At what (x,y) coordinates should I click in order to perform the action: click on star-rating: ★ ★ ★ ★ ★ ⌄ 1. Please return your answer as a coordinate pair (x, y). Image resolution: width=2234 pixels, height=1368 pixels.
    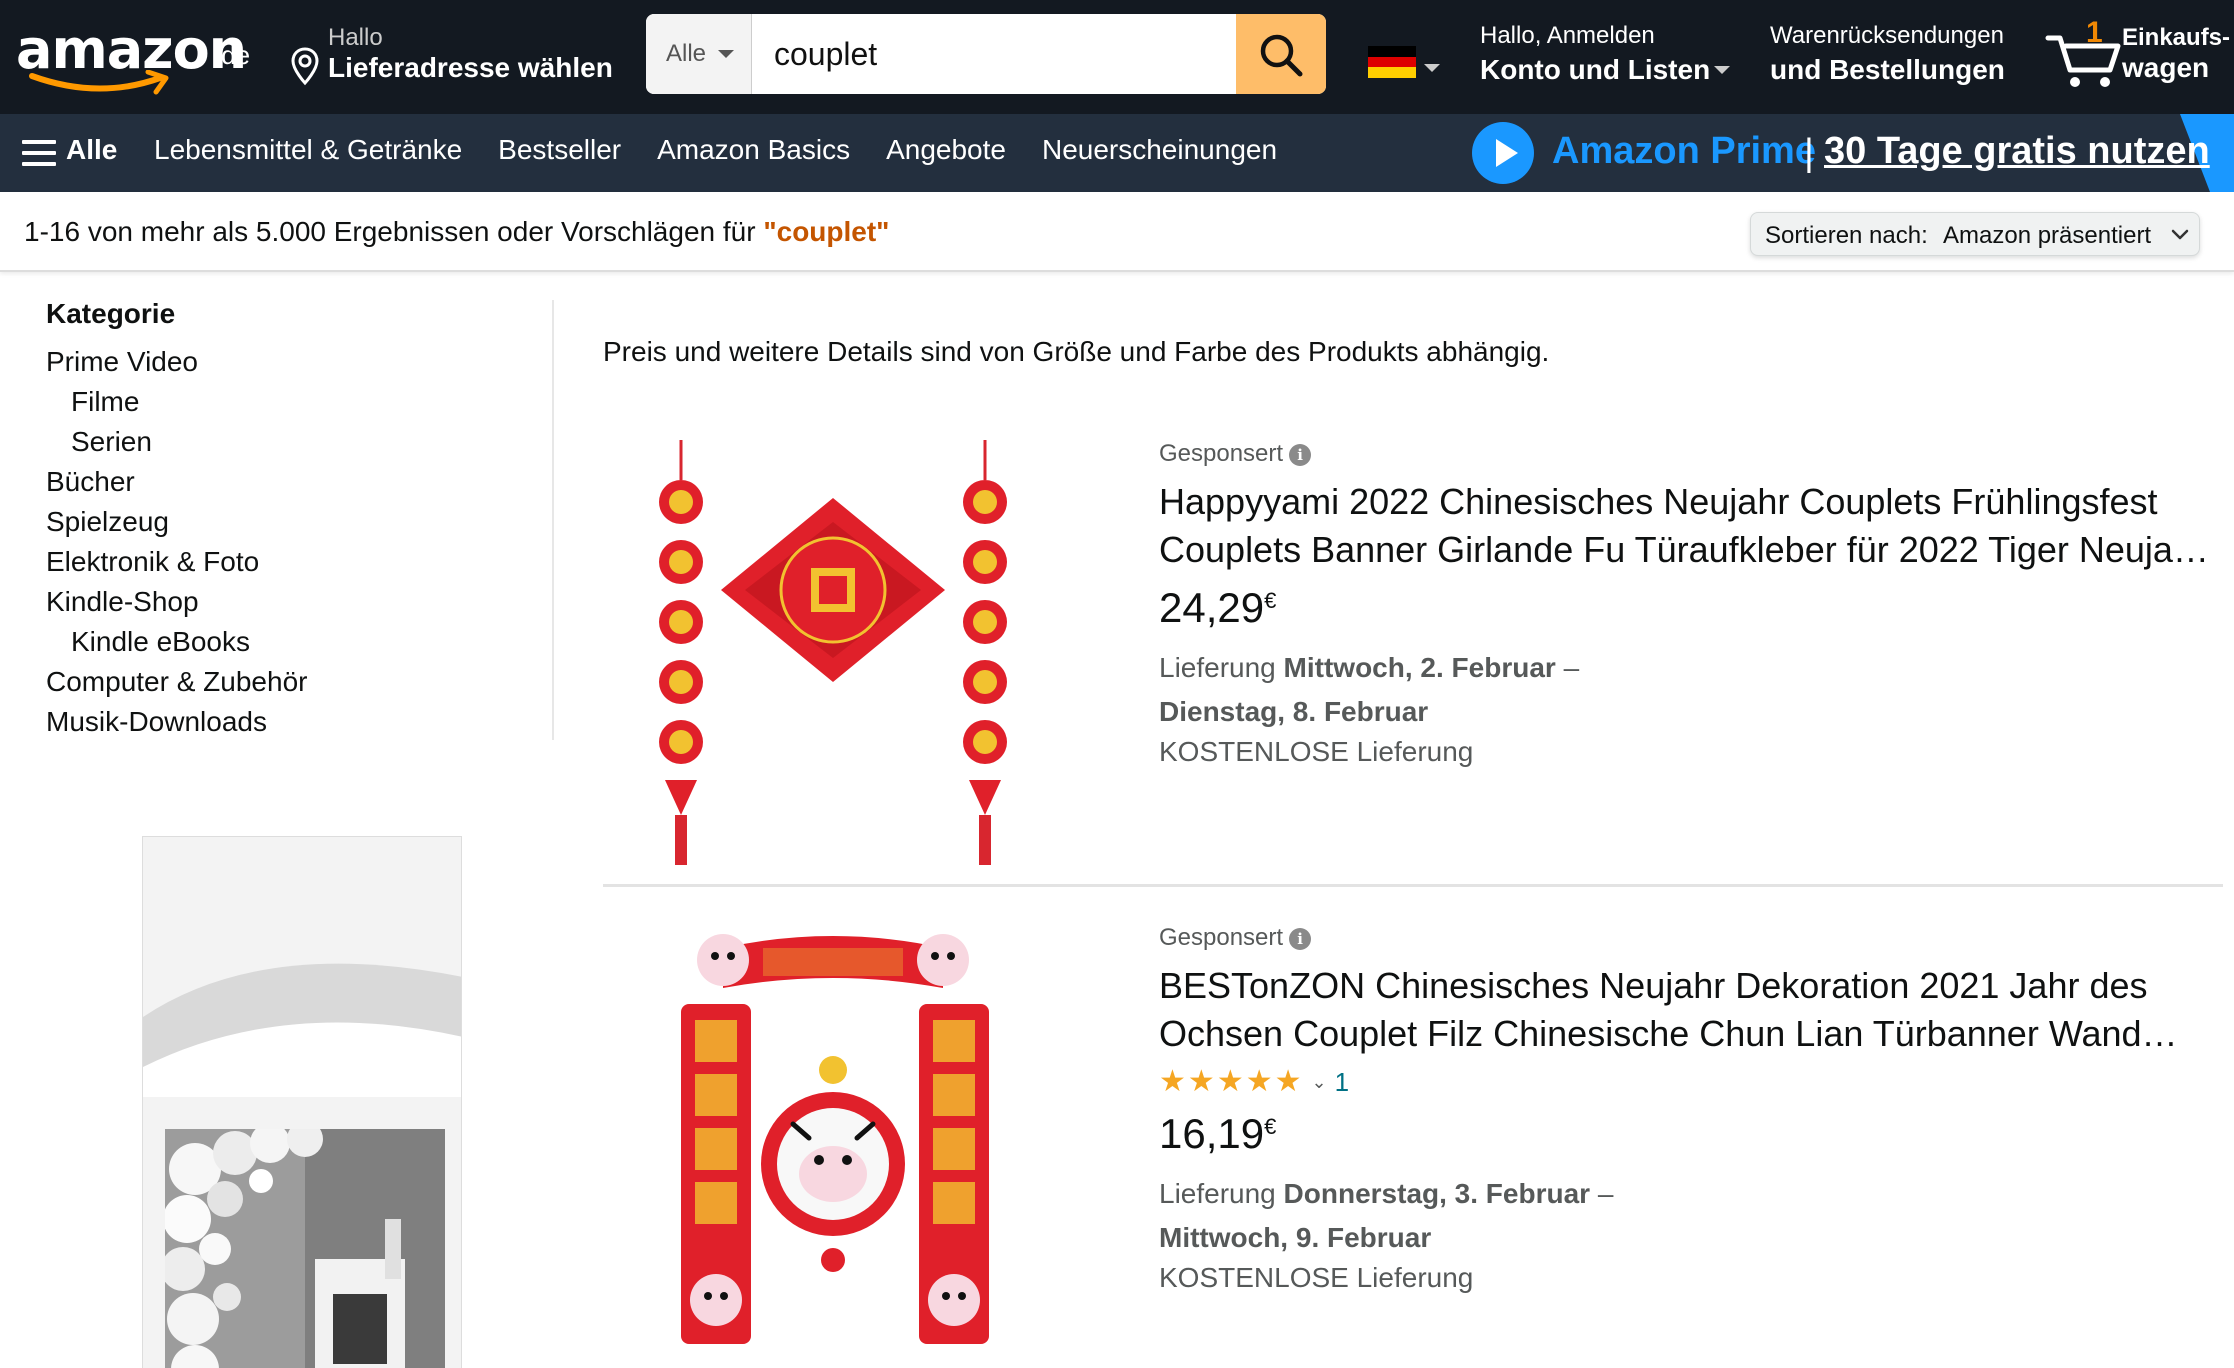
    Looking at the image, I should click on (1689, 1082).